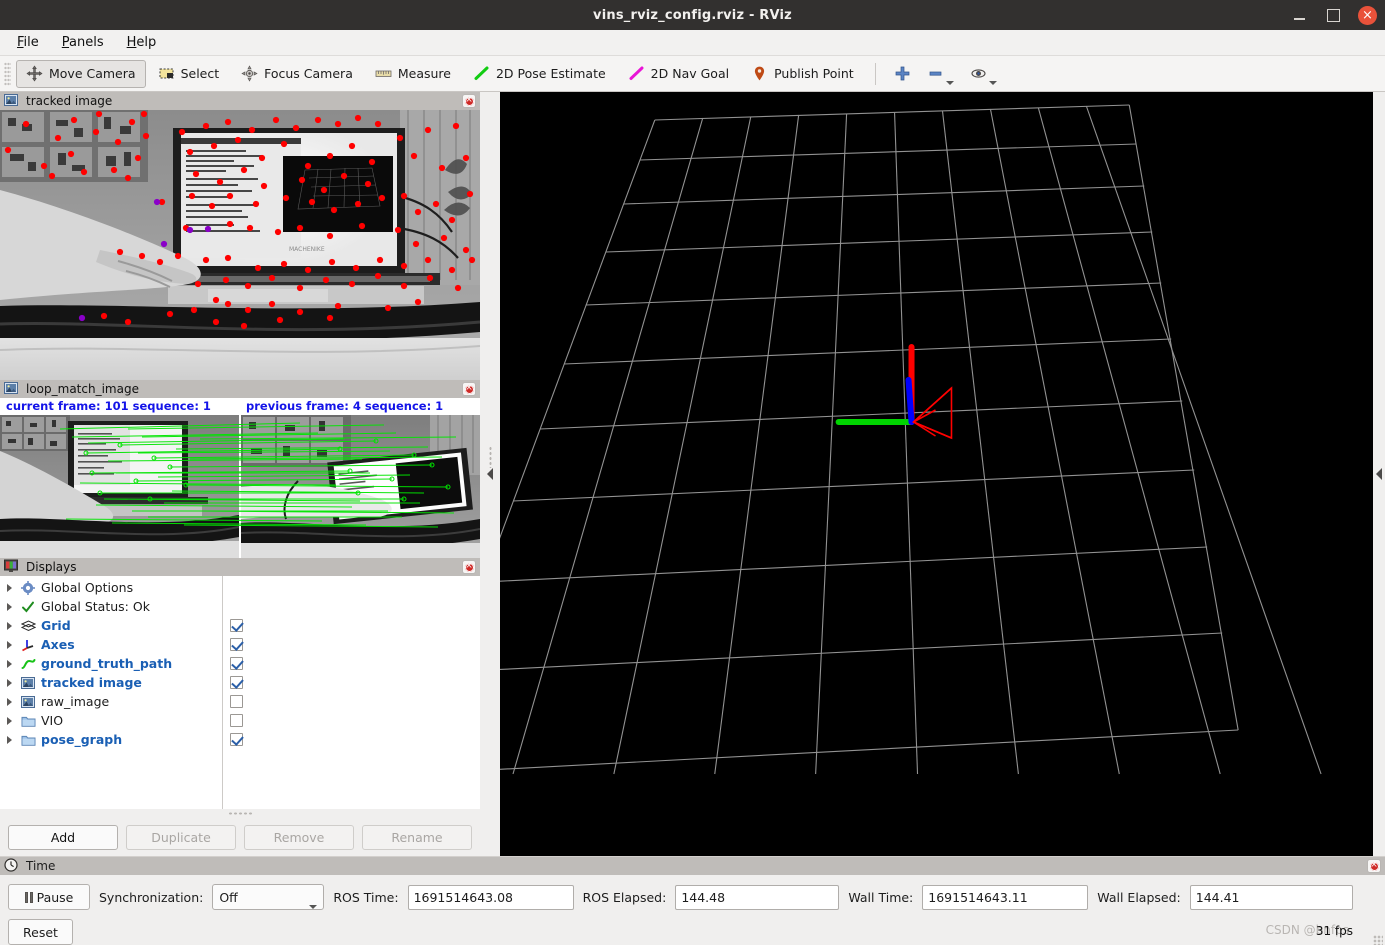  Describe the element at coordinates (759, 73) in the screenshot. I see `publish-point-icon` at that location.